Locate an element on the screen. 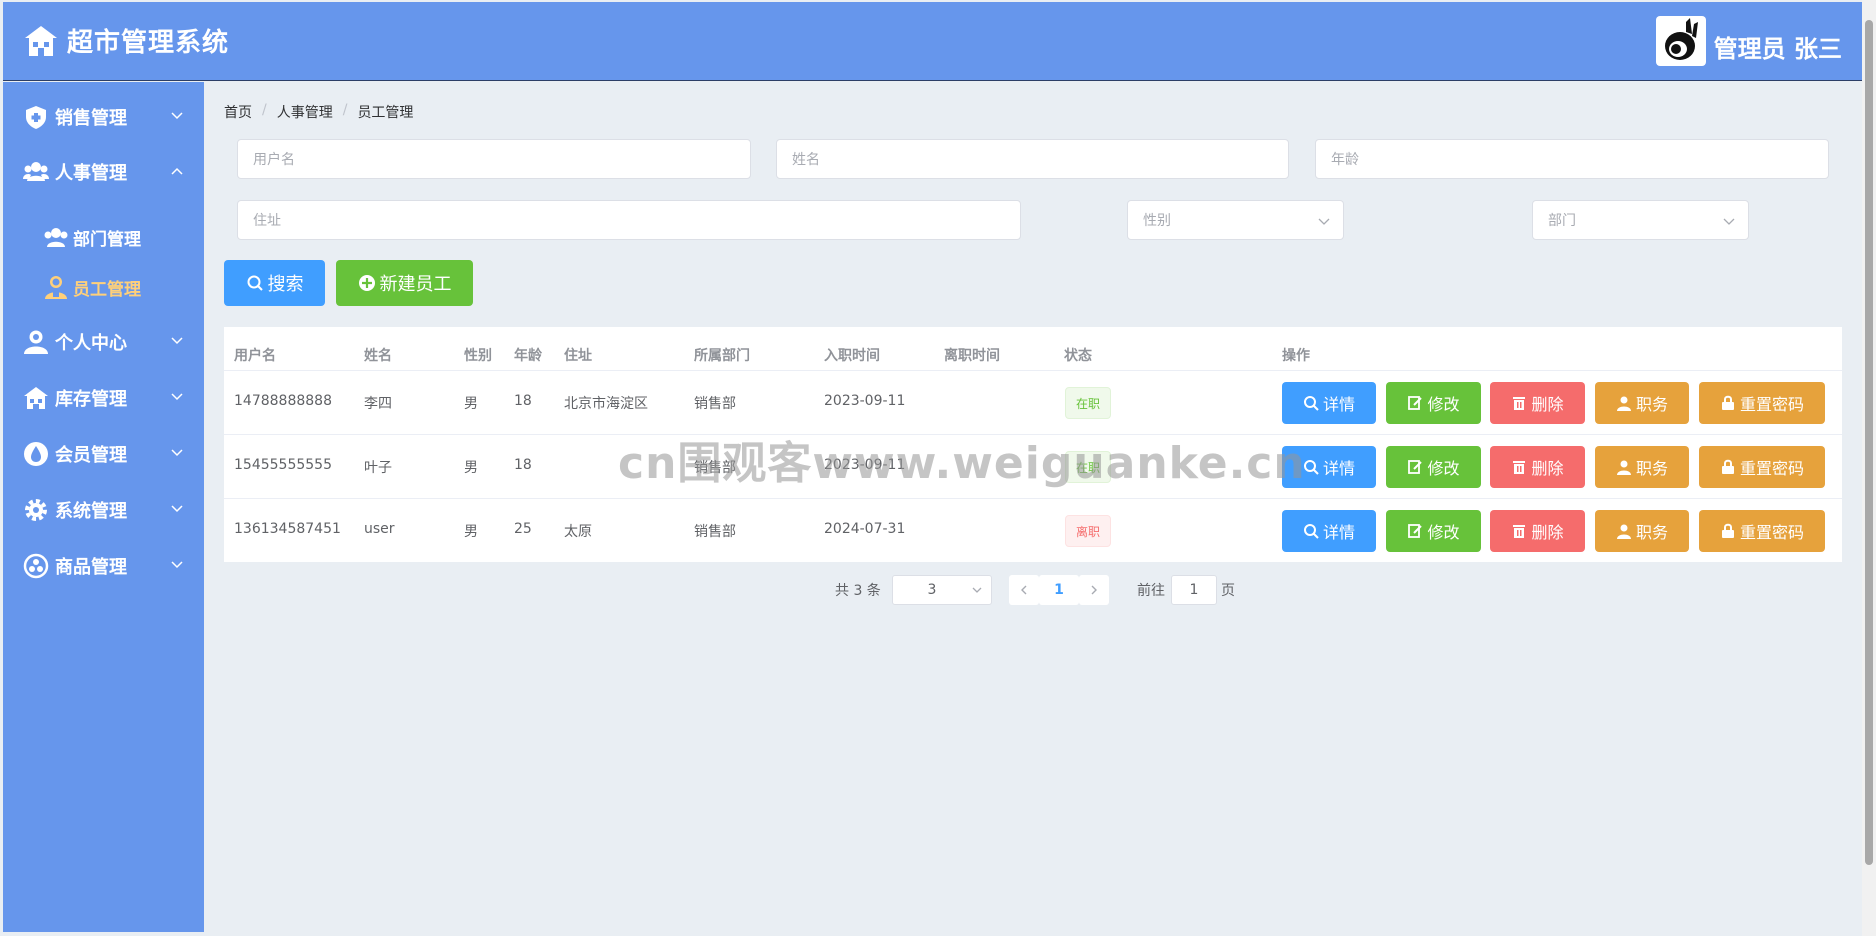 This screenshot has height=936, width=1876. cell-age: 25 is located at coordinates (523, 529).